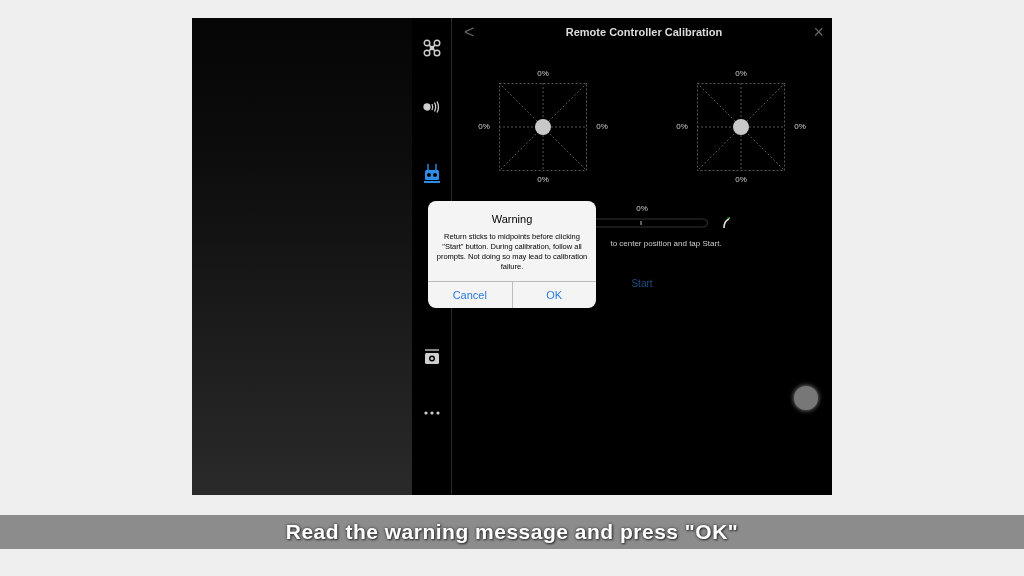 The width and height of the screenshot is (1024, 576). What do you see at coordinates (726, 223) in the screenshot?
I see `dial-icon` at bounding box center [726, 223].